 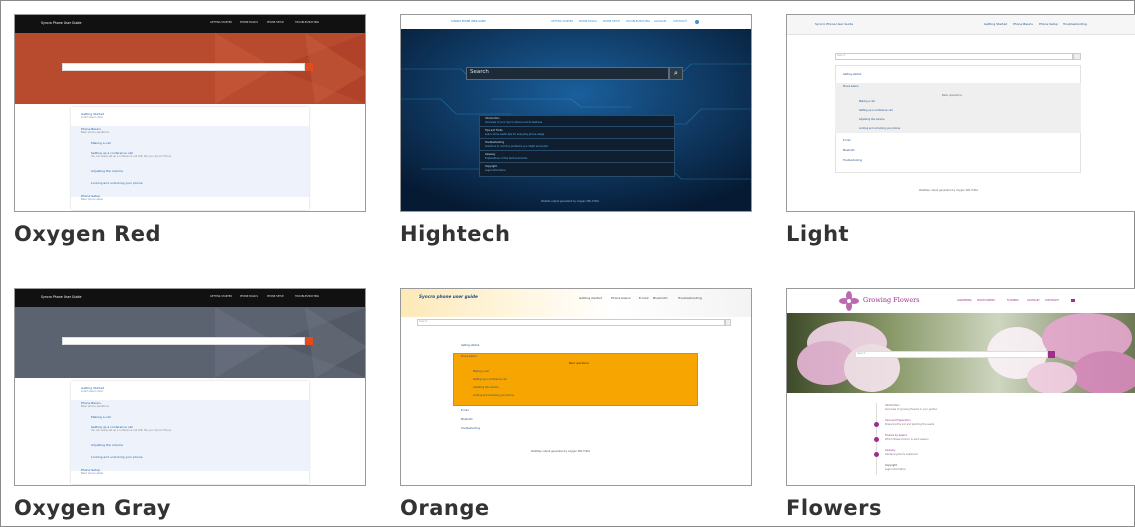 What do you see at coordinates (506, 158) in the screenshot?
I see `toc-desc: Explanations of the technical terms` at bounding box center [506, 158].